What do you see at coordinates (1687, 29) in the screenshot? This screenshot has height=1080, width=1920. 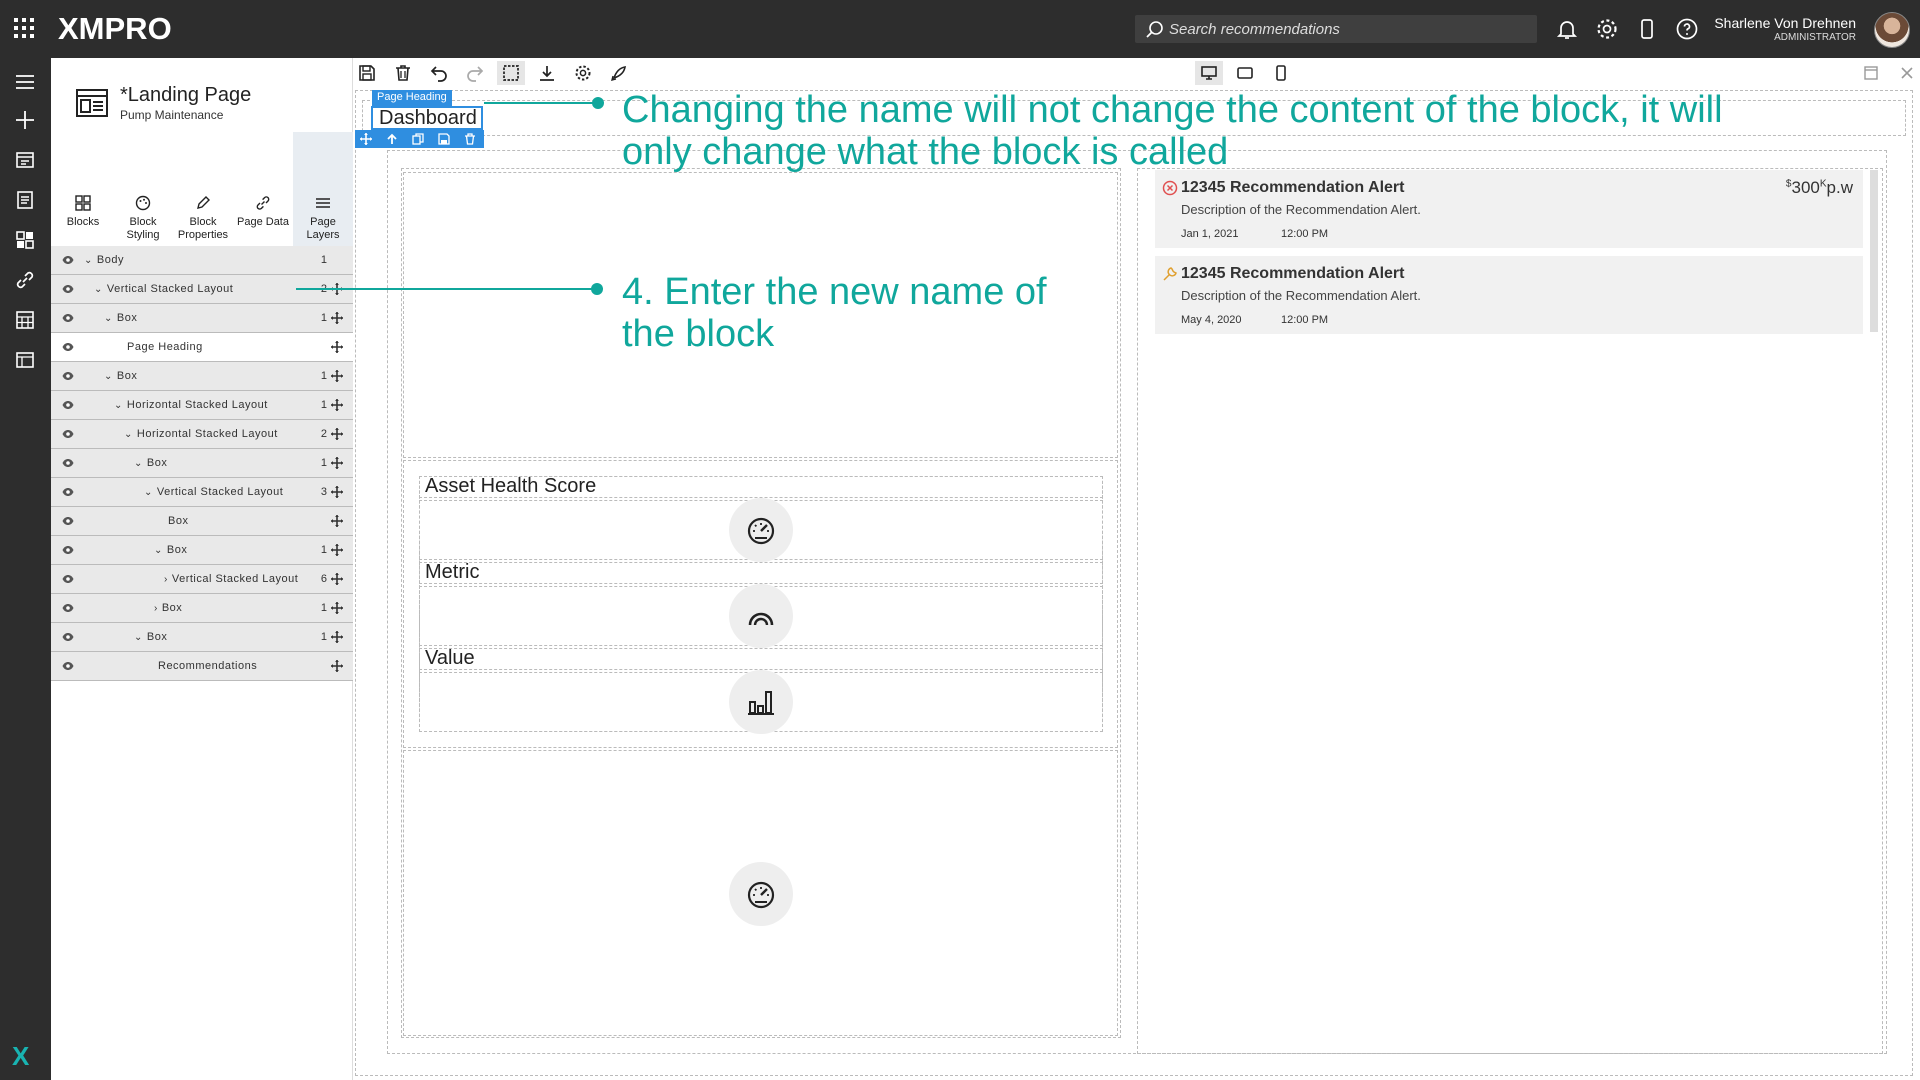 I see `help-icon` at bounding box center [1687, 29].